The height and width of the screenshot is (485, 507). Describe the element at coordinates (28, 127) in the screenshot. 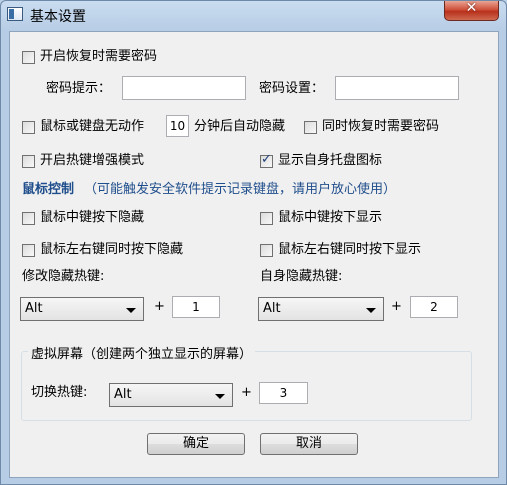

I see `idle-hide-checkbox` at that location.